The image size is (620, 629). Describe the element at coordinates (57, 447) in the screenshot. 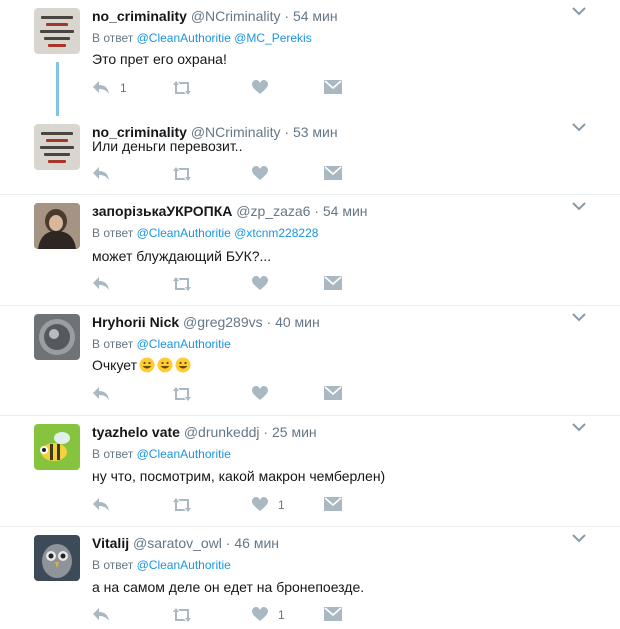

I see `bee-avatar-icon` at that location.